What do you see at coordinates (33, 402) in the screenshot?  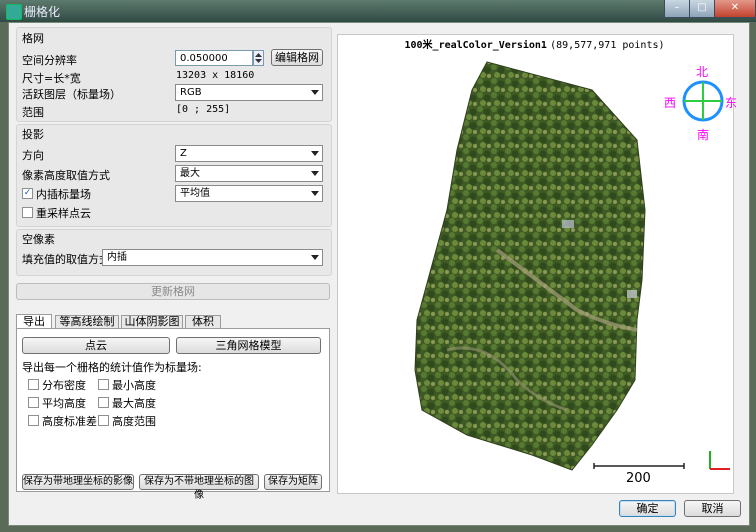 I see `stat-avg-height-checkbox` at bounding box center [33, 402].